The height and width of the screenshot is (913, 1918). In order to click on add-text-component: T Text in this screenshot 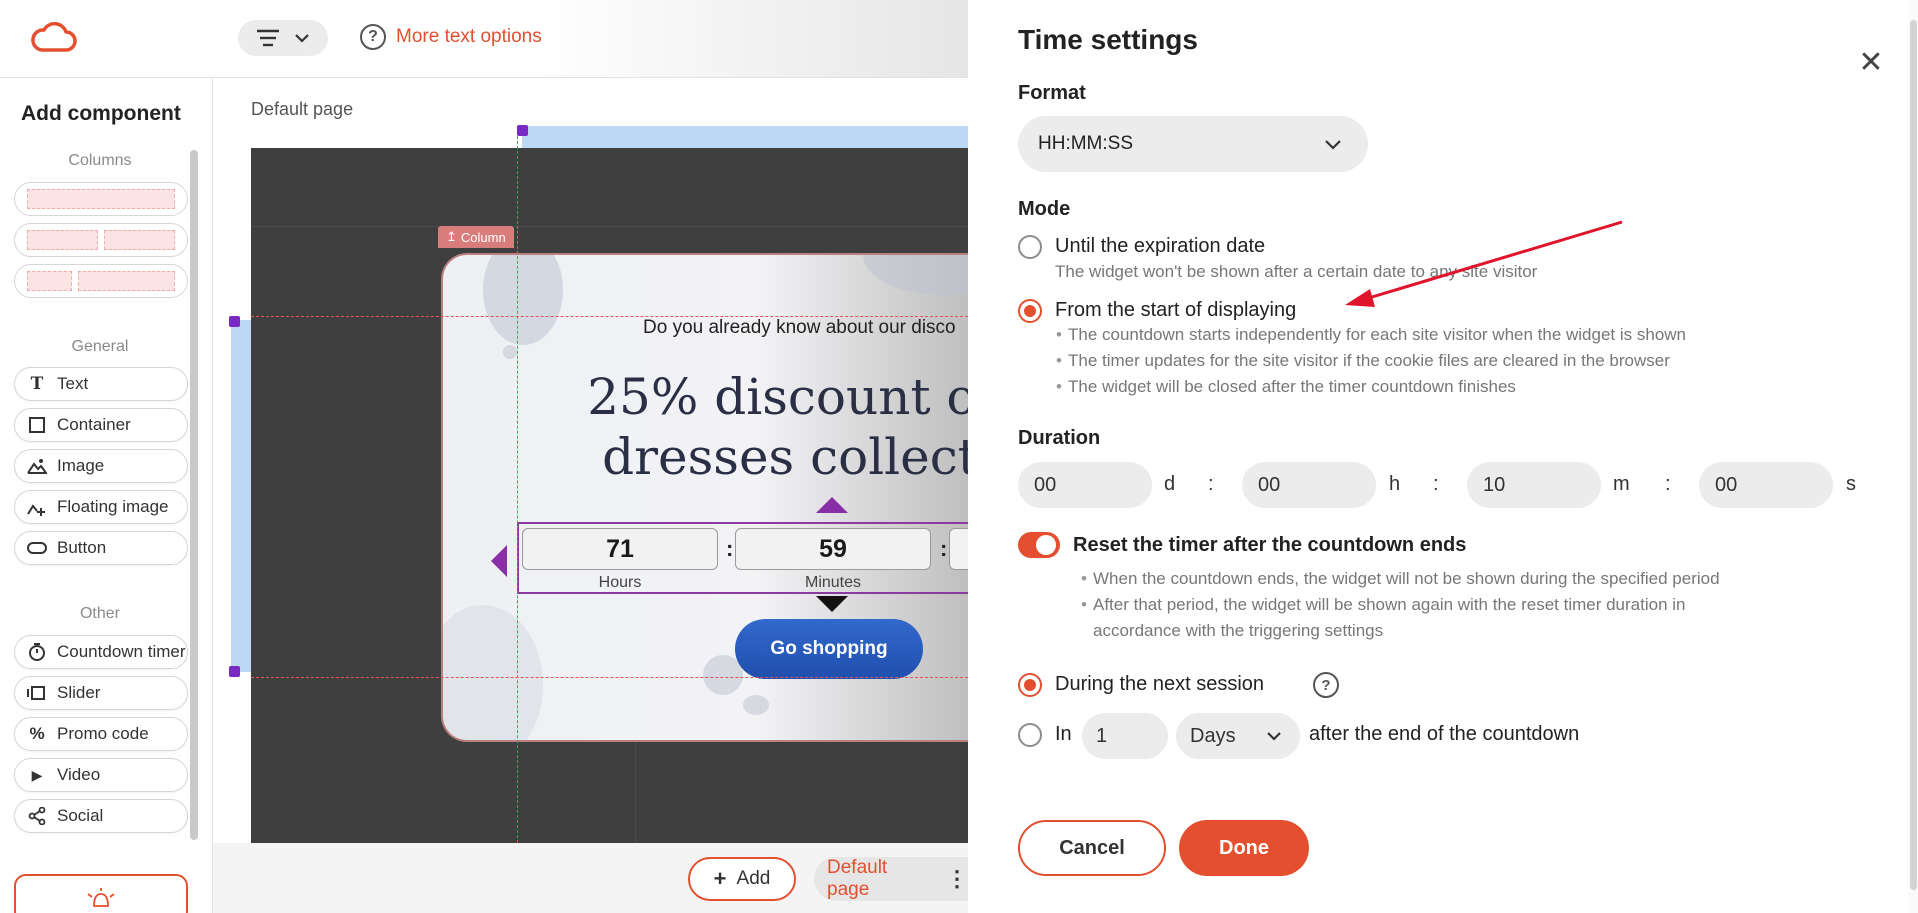, I will do `click(101, 384)`.